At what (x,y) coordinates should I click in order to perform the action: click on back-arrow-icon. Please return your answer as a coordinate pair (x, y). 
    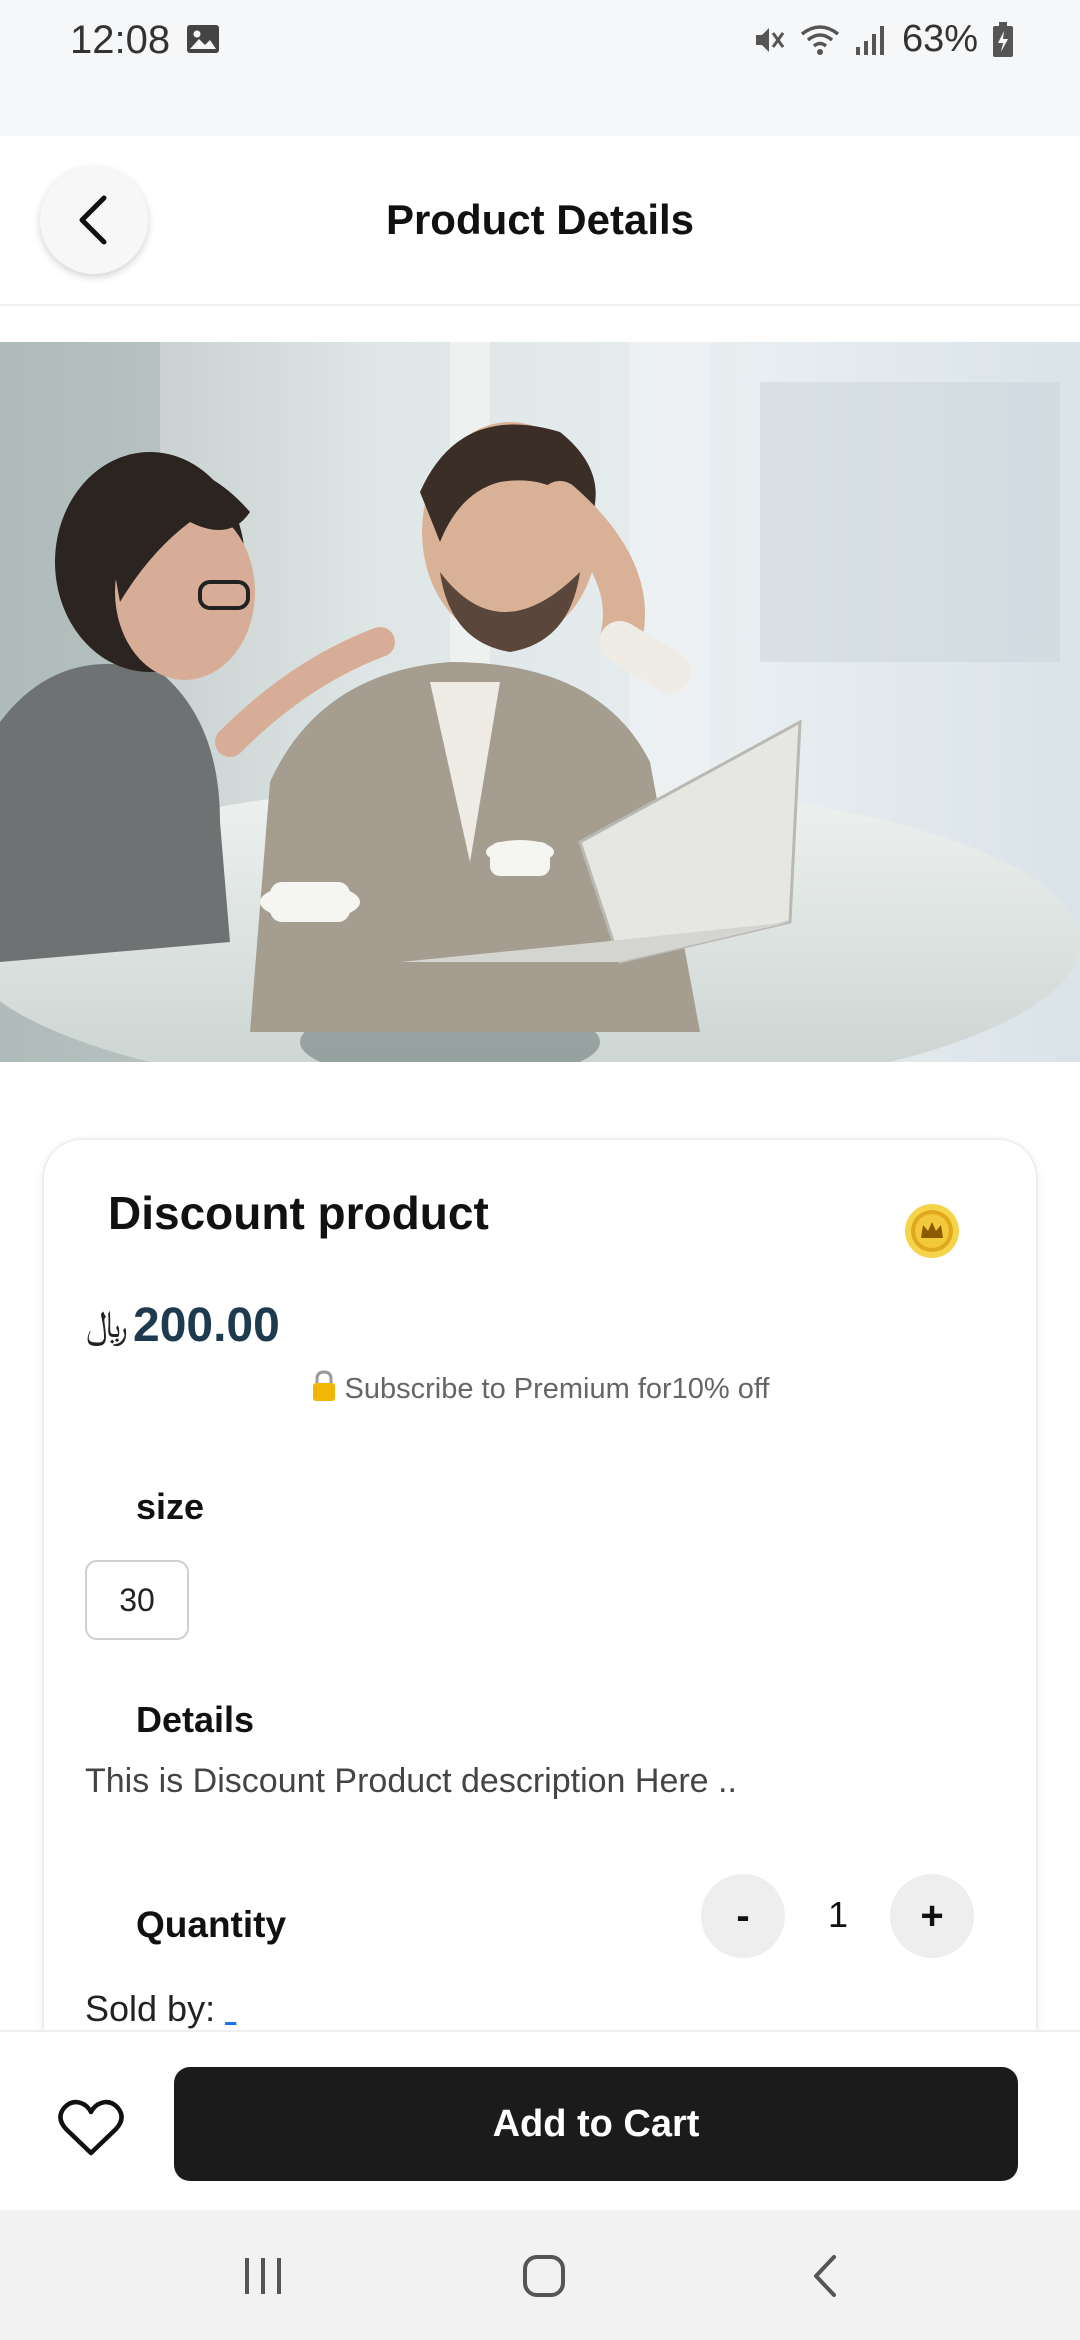
    Looking at the image, I should click on (825, 2276).